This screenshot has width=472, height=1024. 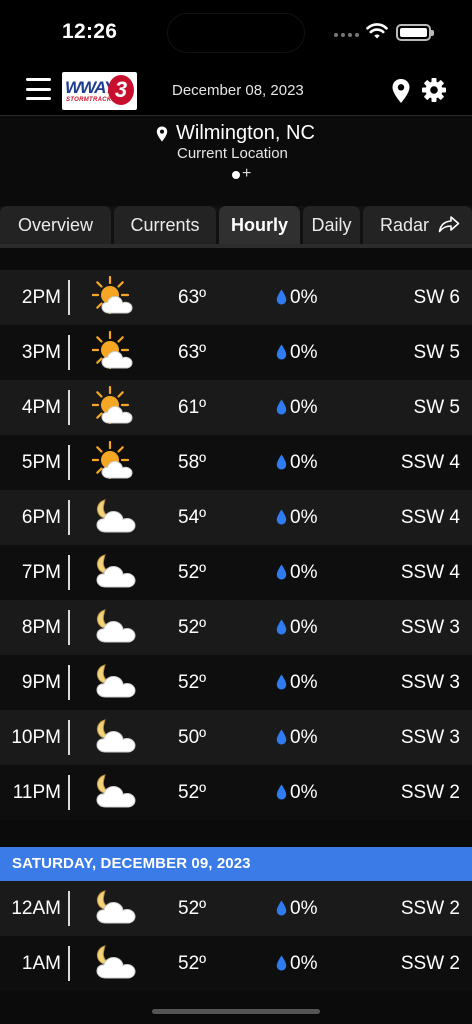 What do you see at coordinates (259, 225) in the screenshot?
I see `tab-hourly: Hourly` at bounding box center [259, 225].